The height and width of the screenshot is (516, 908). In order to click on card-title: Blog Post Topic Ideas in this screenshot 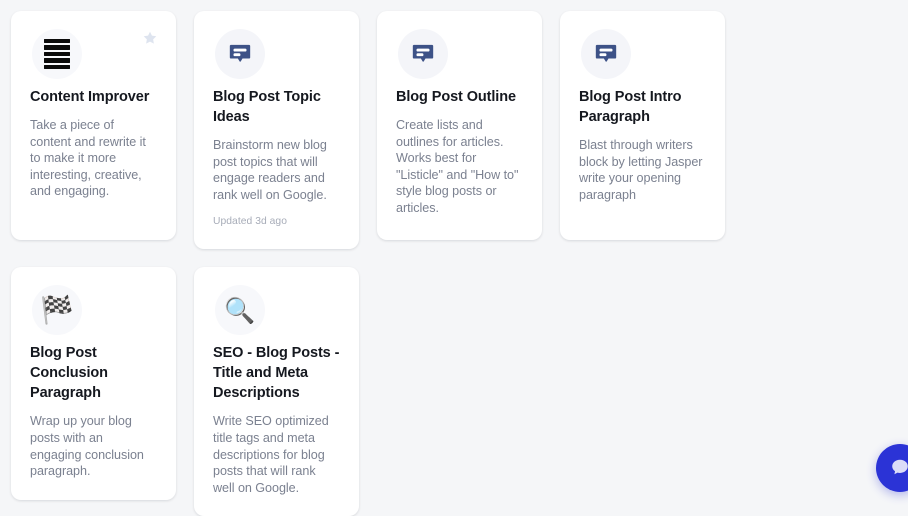, I will do `click(267, 107)`.